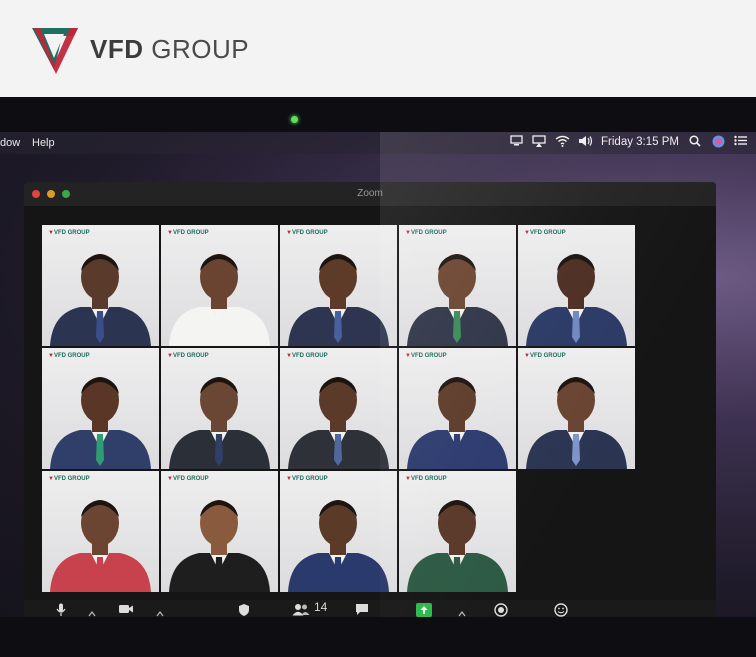 This screenshot has height=657, width=756. What do you see at coordinates (321, 607) in the screenshot?
I see `participants-count-badge: 14` at bounding box center [321, 607].